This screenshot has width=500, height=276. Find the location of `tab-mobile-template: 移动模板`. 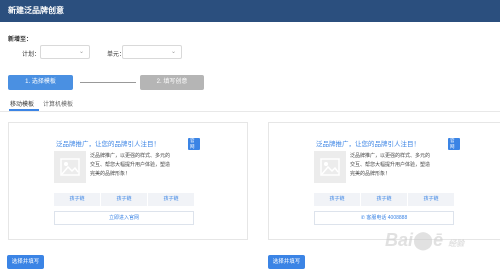

tab-mobile-template: 移动模板 is located at coordinates (22, 103).